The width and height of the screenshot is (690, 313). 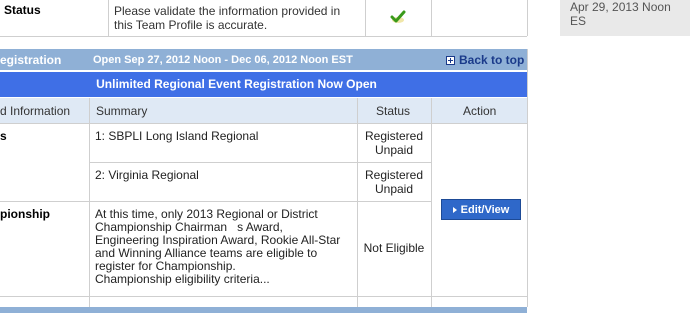 What do you see at coordinates (480, 111) in the screenshot?
I see `header-action: Action` at bounding box center [480, 111].